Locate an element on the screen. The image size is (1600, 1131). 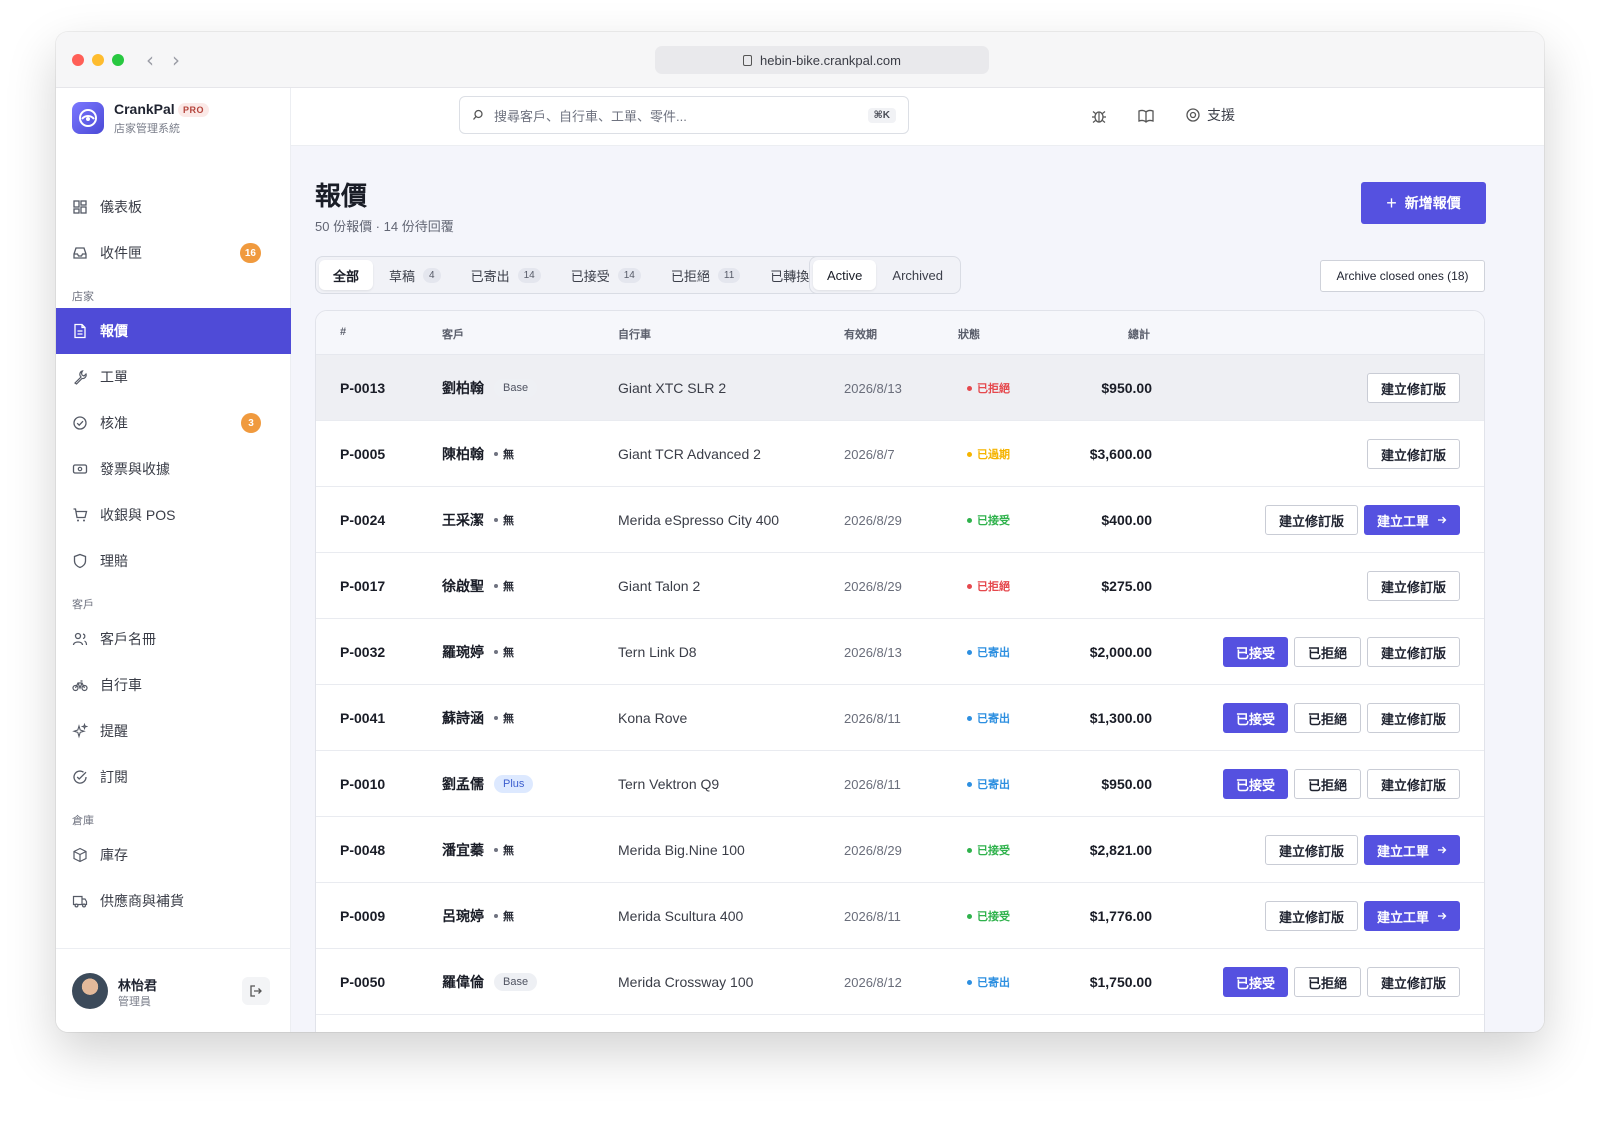
status-tab: 已拒絕 11 is located at coordinates (705, 275).